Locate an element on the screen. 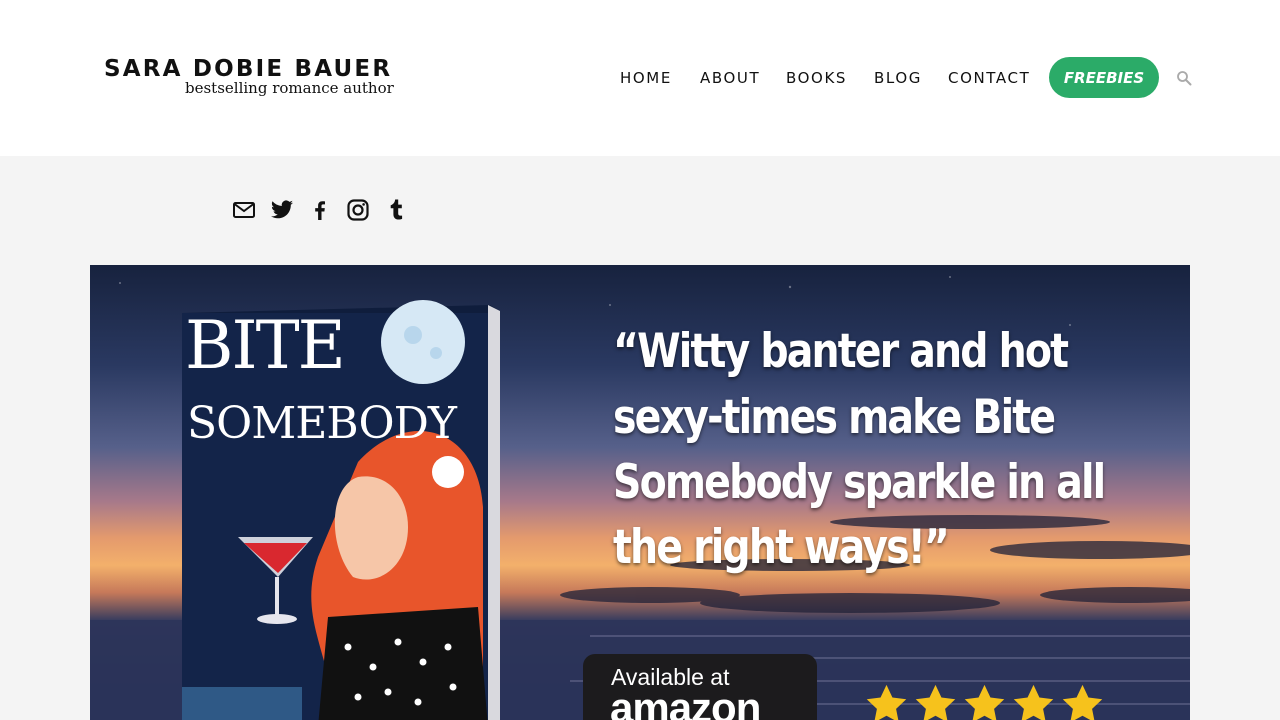 The image size is (1280, 720). site-tagline: bestselling romance author is located at coordinates (289, 88).